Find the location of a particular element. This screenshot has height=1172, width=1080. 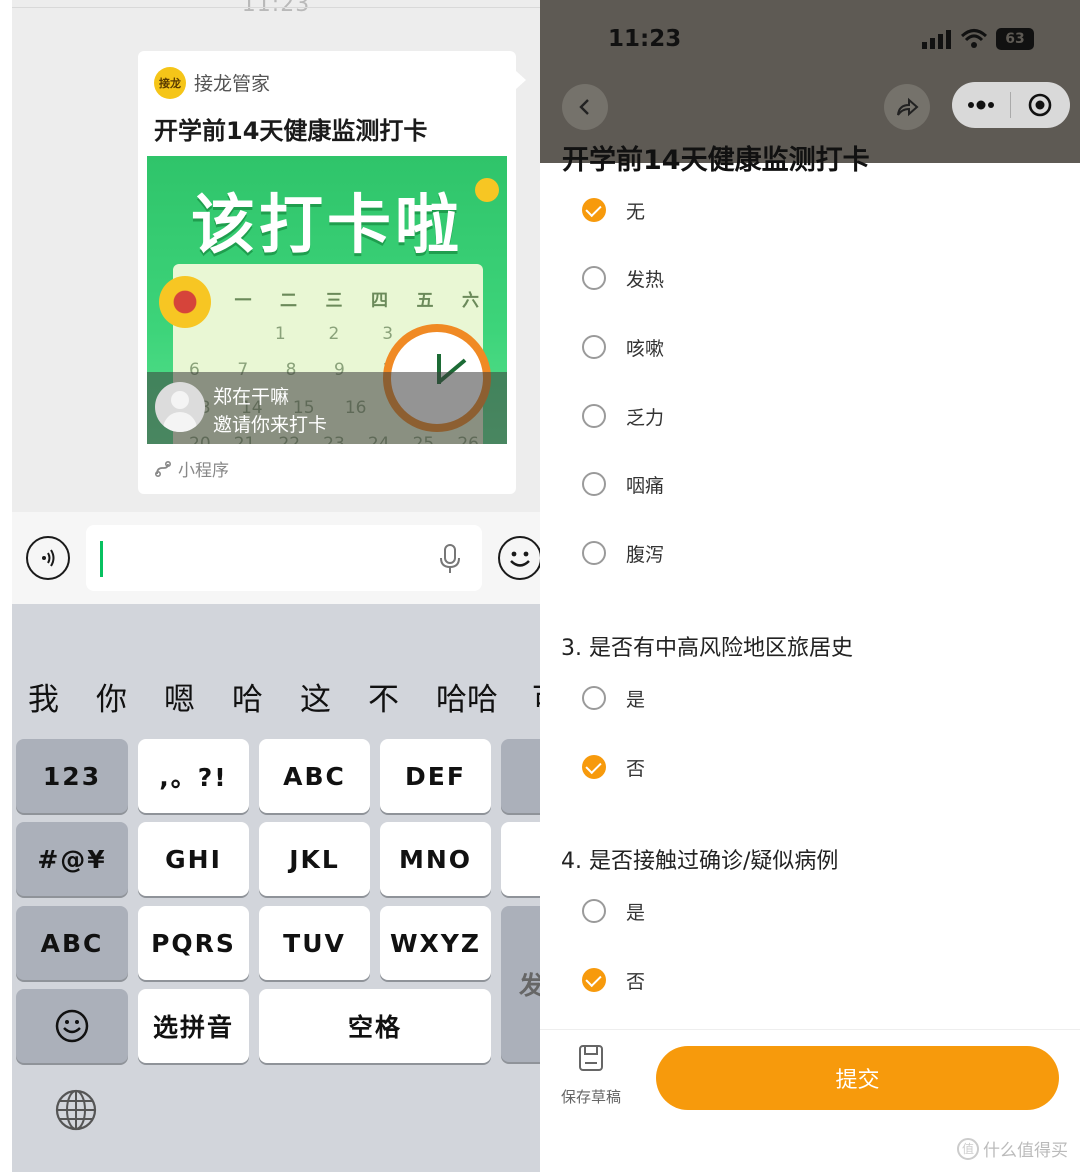

option-label: 是 is located at coordinates (636, 912).